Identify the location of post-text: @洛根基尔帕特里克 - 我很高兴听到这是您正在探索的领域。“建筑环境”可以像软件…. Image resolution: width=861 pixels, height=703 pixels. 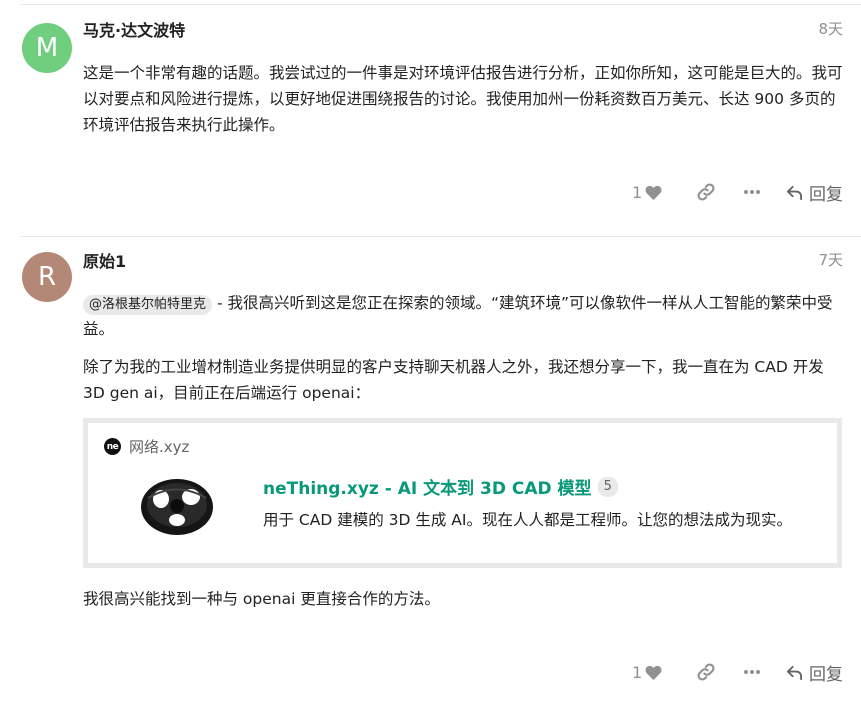
(463, 316).